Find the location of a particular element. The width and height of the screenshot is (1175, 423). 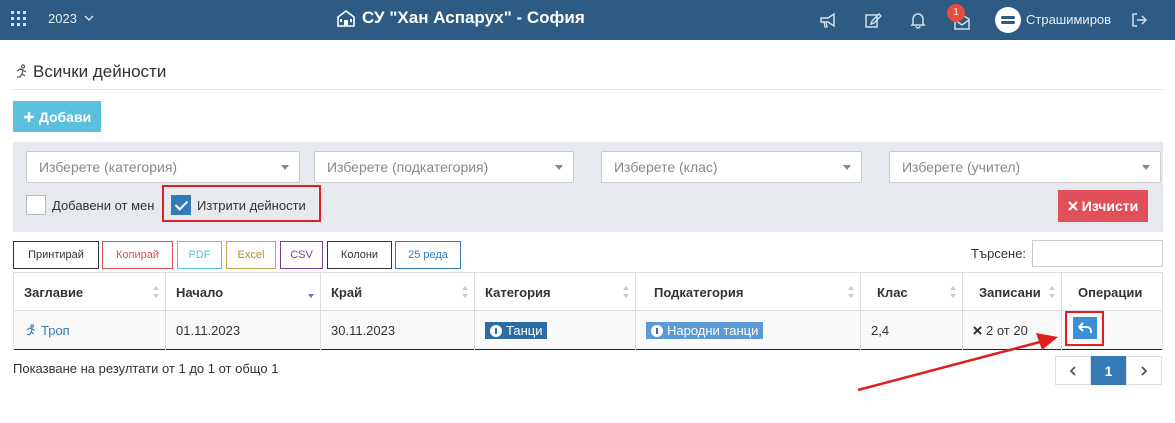

cell-enrolled: 2 от 20 is located at coordinates (1011, 330).